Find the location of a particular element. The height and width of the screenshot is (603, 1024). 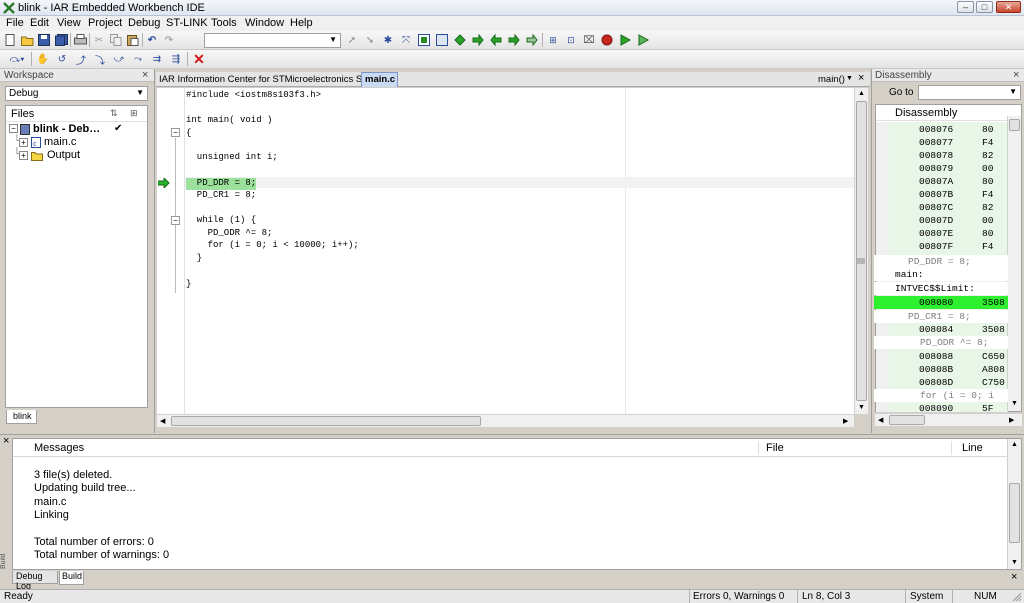

disasm-row: 00808D C750 is located at coordinates (941, 382).